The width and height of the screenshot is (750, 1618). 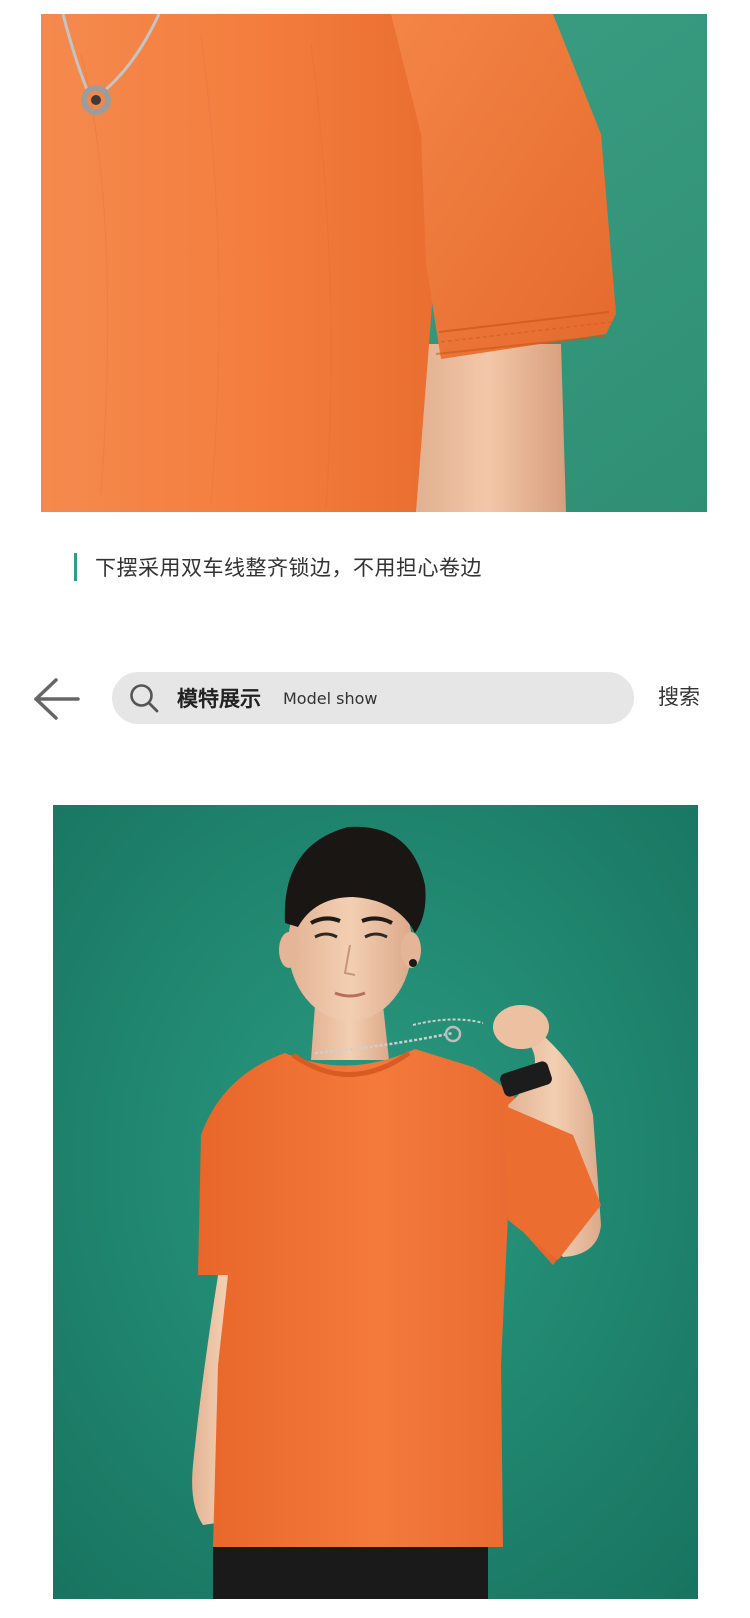 I want to click on caption-accent-bar, so click(x=75, y=567).